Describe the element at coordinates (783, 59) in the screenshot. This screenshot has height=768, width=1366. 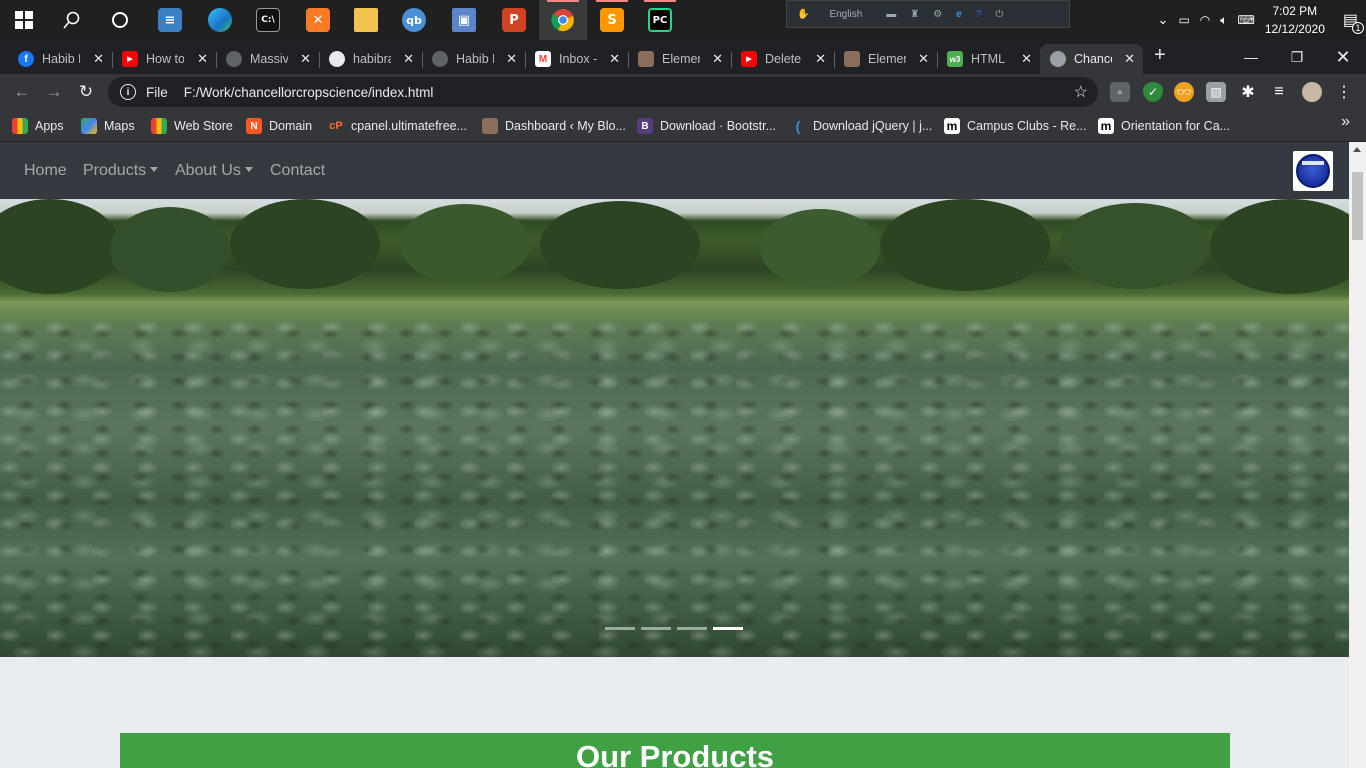
I see `tab-youtube-delete: ▶ Delete ✕` at that location.